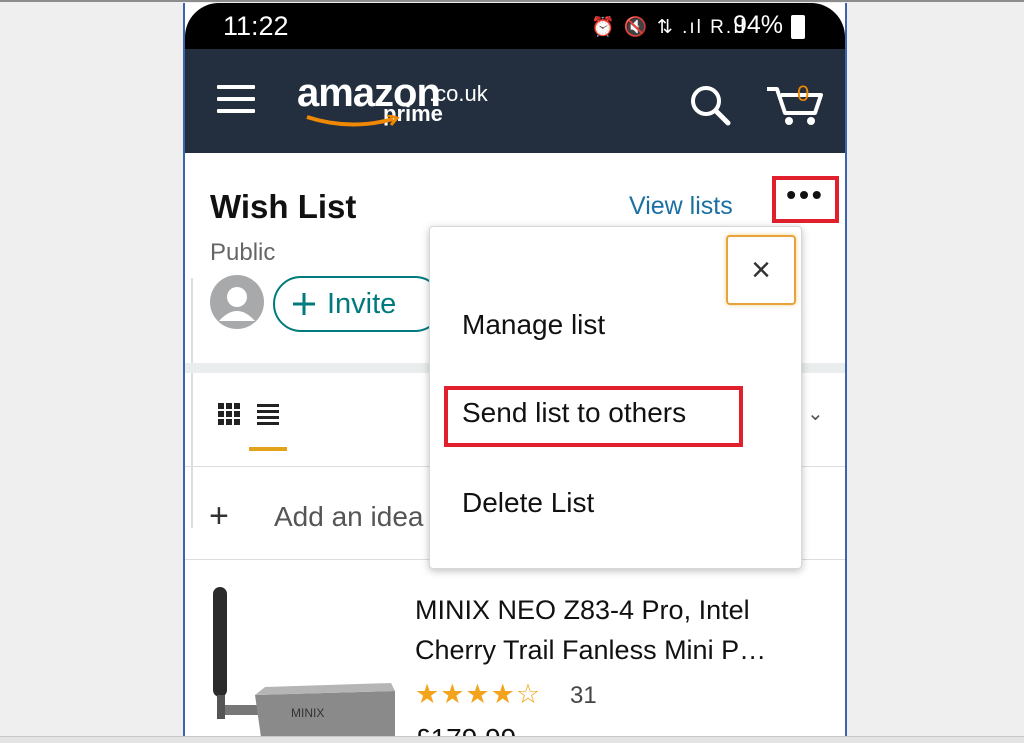 The image size is (1024, 743). Describe the element at coordinates (515, 101) in the screenshot. I see `top-nav-bar: amazon .co.uk prime 0` at that location.